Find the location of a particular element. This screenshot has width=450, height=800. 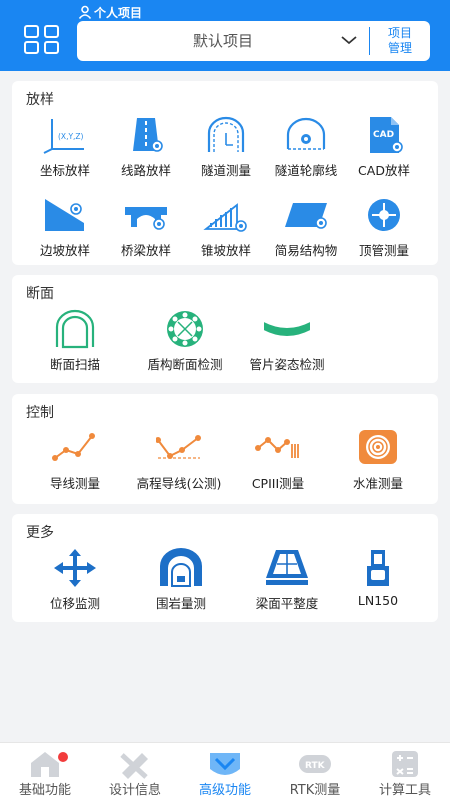

tab-label-rtk: RTK测量 is located at coordinates (315, 790).